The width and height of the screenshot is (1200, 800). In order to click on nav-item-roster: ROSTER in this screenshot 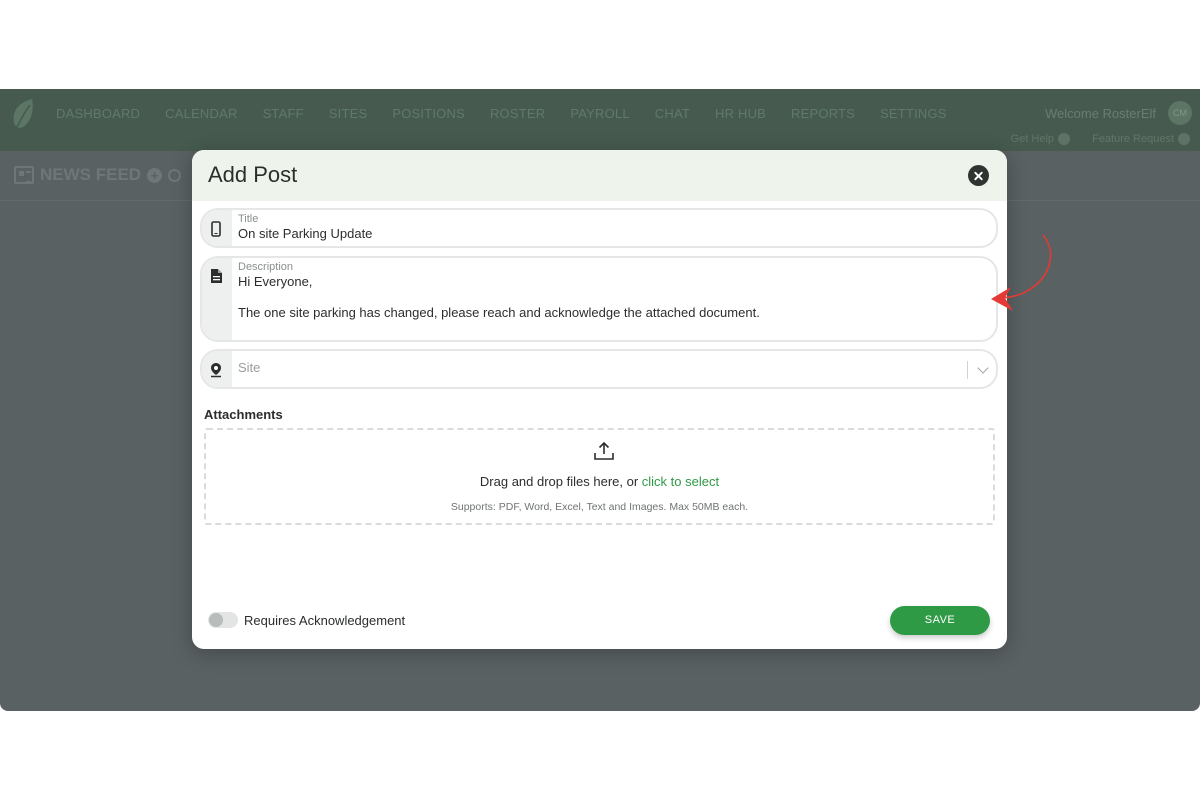, I will do `click(517, 113)`.